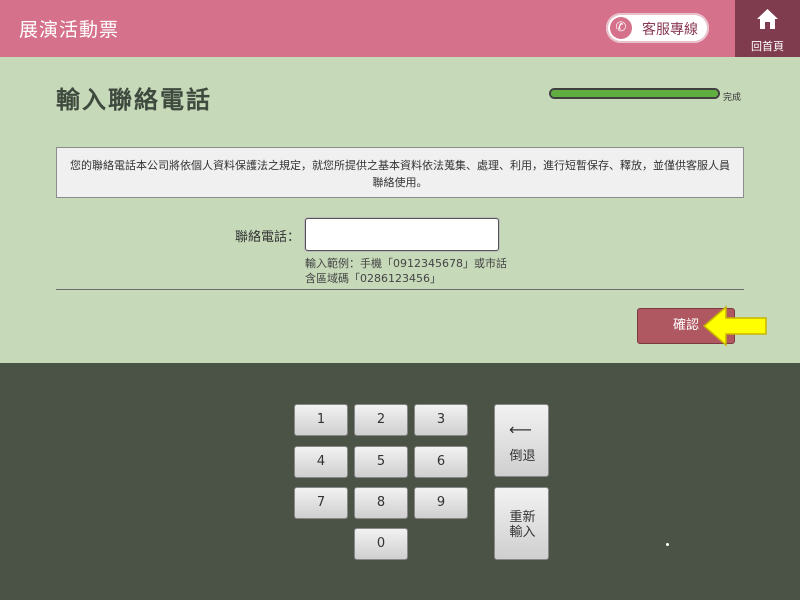 The height and width of the screenshot is (600, 800). What do you see at coordinates (400, 289) in the screenshot?
I see `divider` at bounding box center [400, 289].